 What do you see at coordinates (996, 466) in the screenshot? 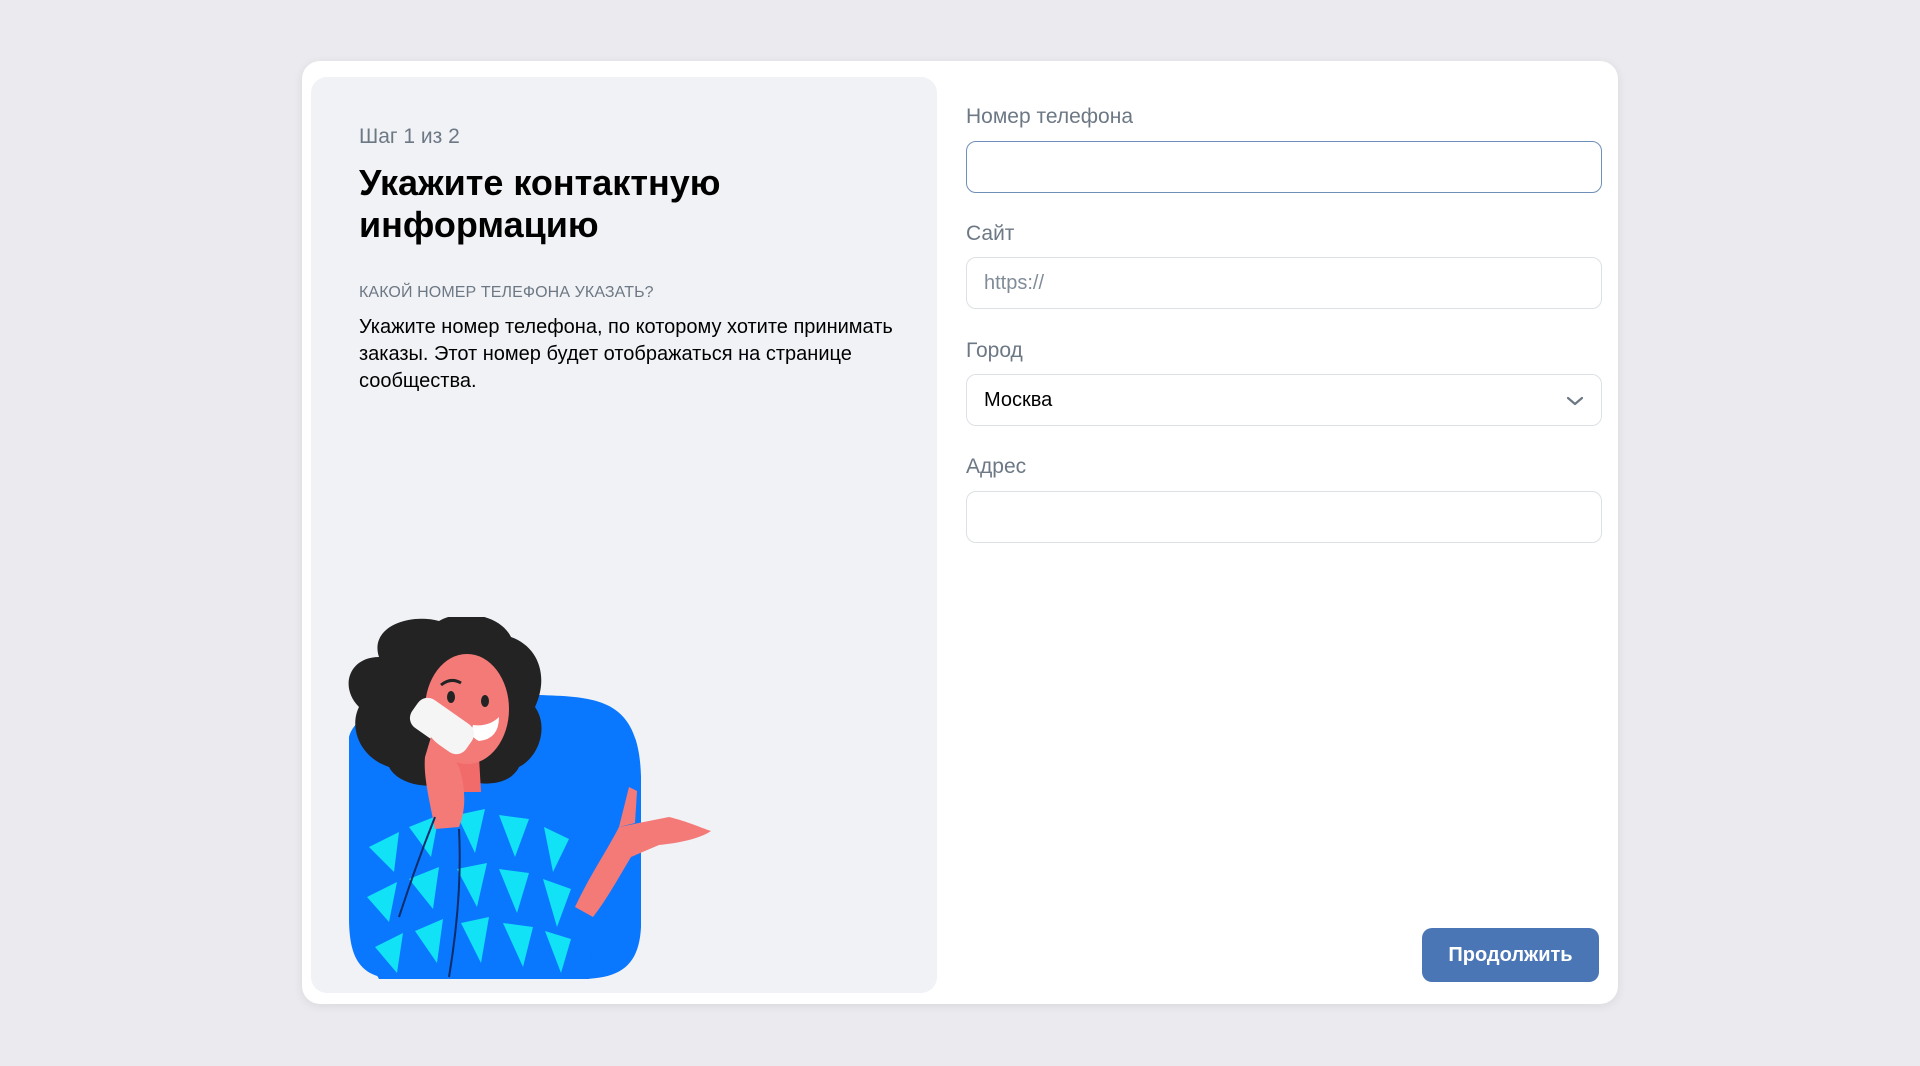
I see `address-label: Адрес` at bounding box center [996, 466].